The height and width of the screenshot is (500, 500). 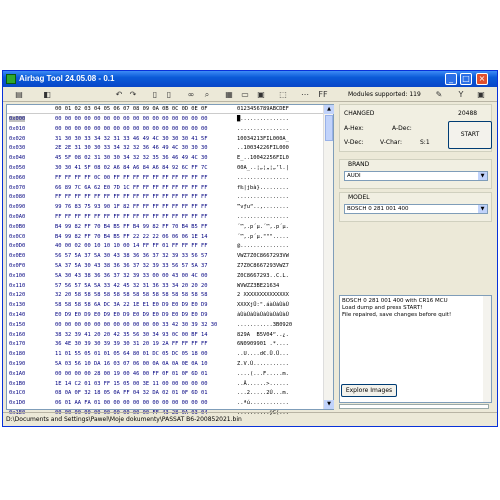 What do you see at coordinates (425, 142) in the screenshot?
I see `v-char-value: S:1` at bounding box center [425, 142].